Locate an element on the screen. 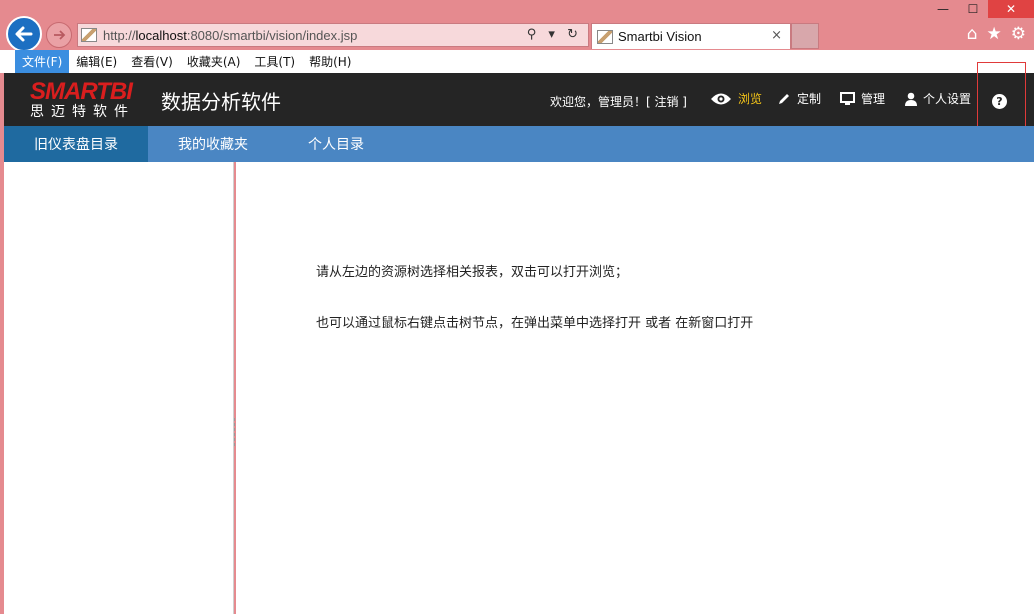  nav-custom: 定制 is located at coordinates (799, 98).